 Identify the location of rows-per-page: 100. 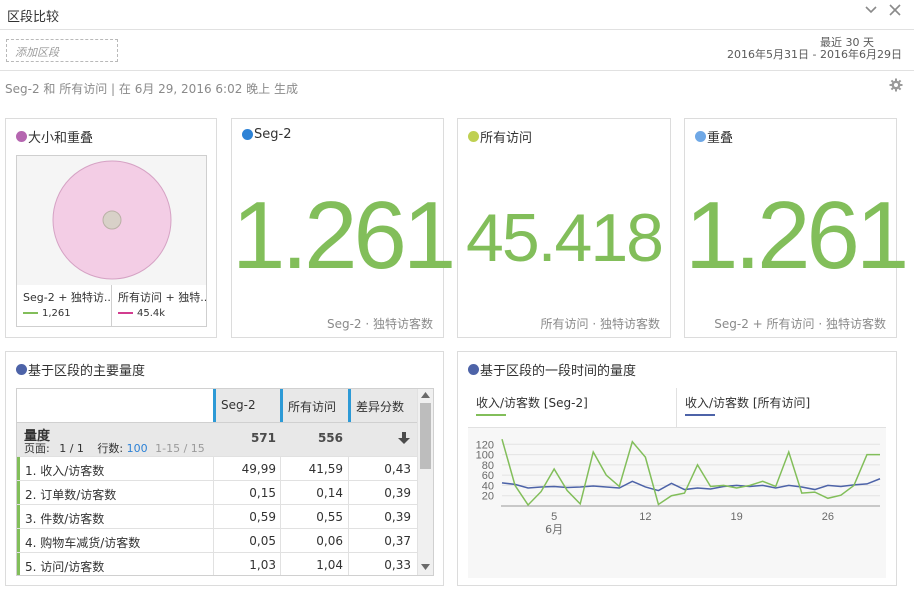
(137, 448).